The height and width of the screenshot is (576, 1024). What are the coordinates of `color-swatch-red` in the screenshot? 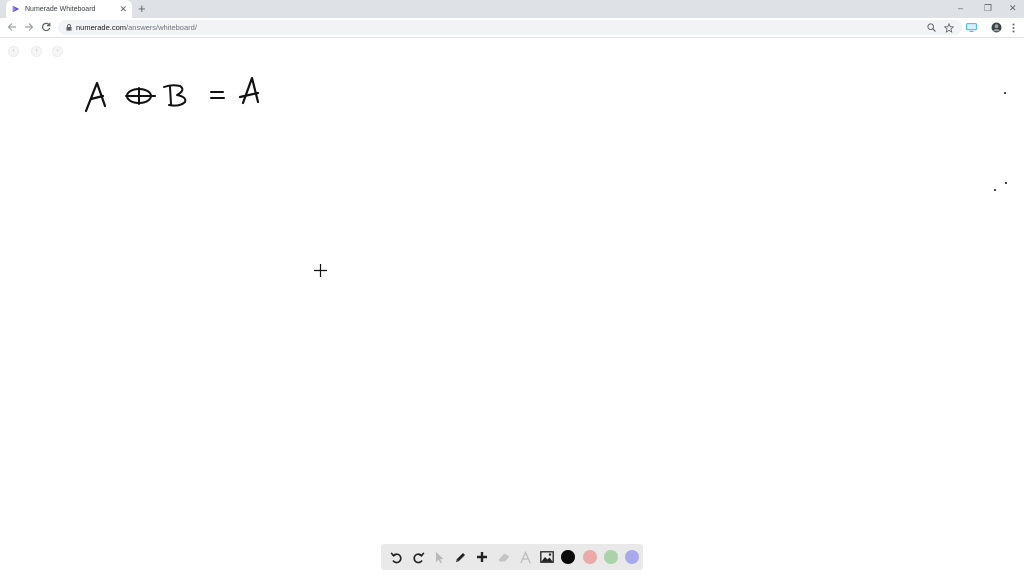 It's located at (589, 557).